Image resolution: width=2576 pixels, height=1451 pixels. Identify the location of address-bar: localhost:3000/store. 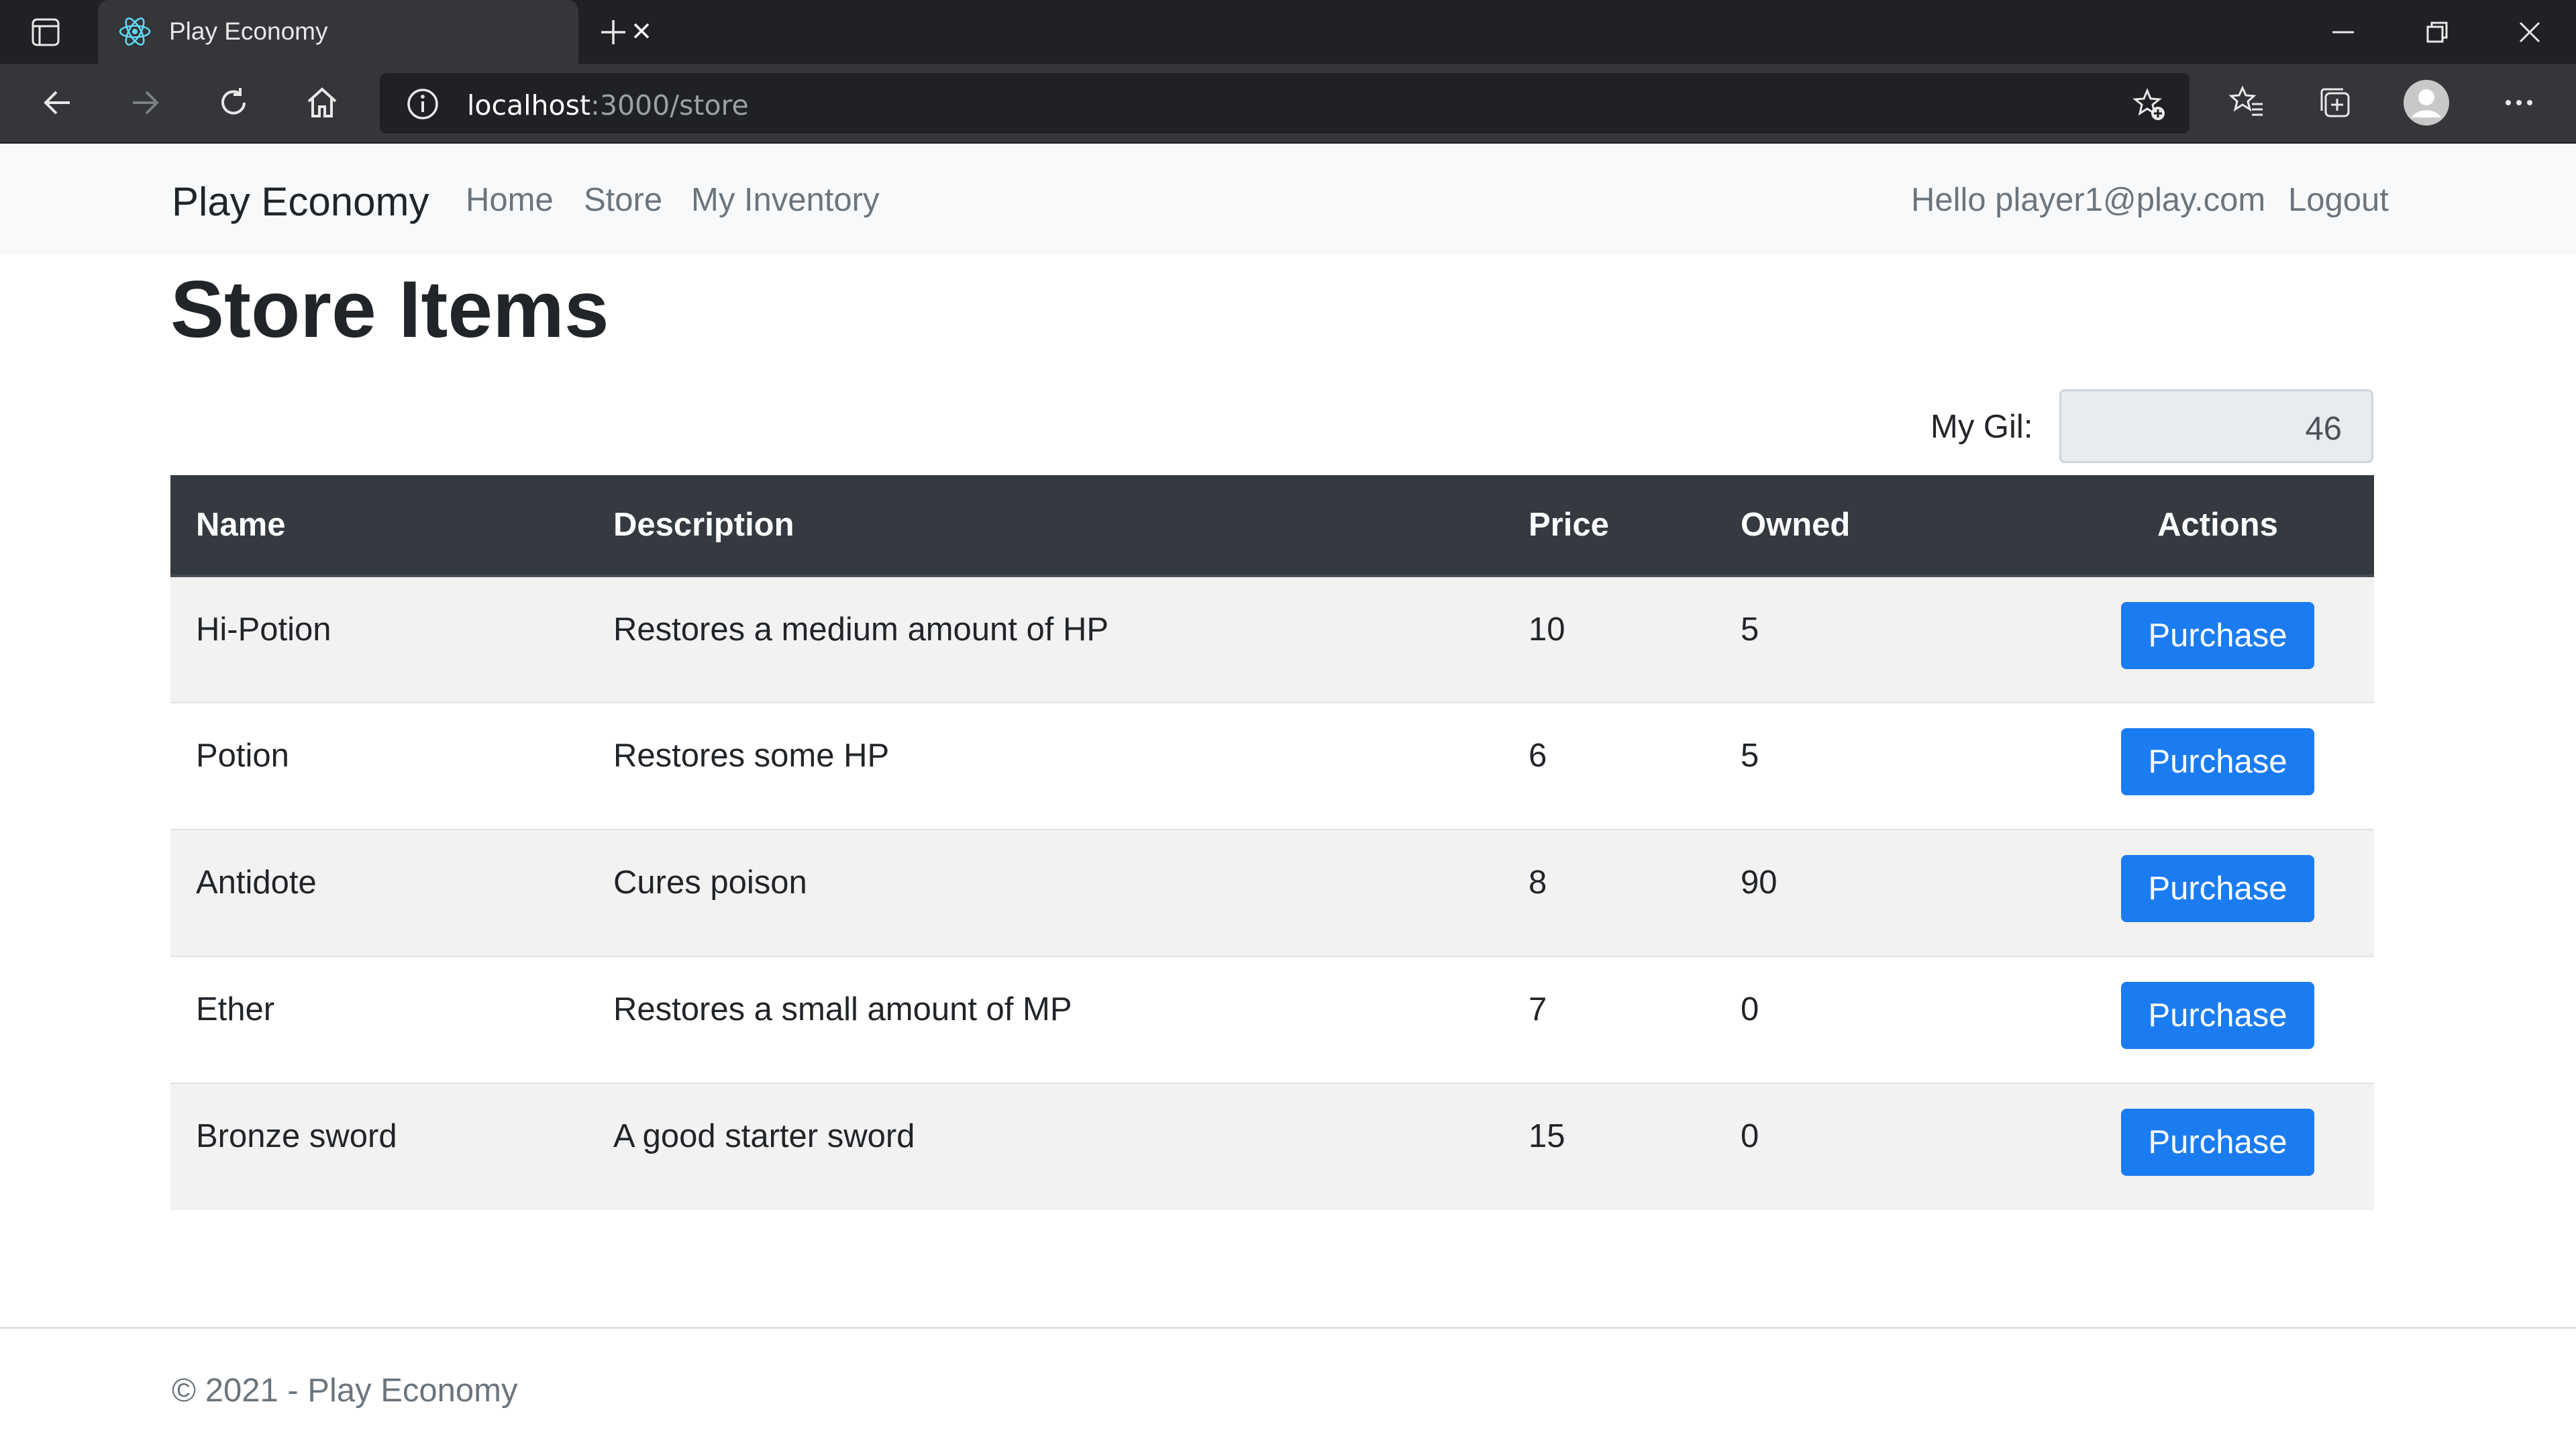
(1284, 103).